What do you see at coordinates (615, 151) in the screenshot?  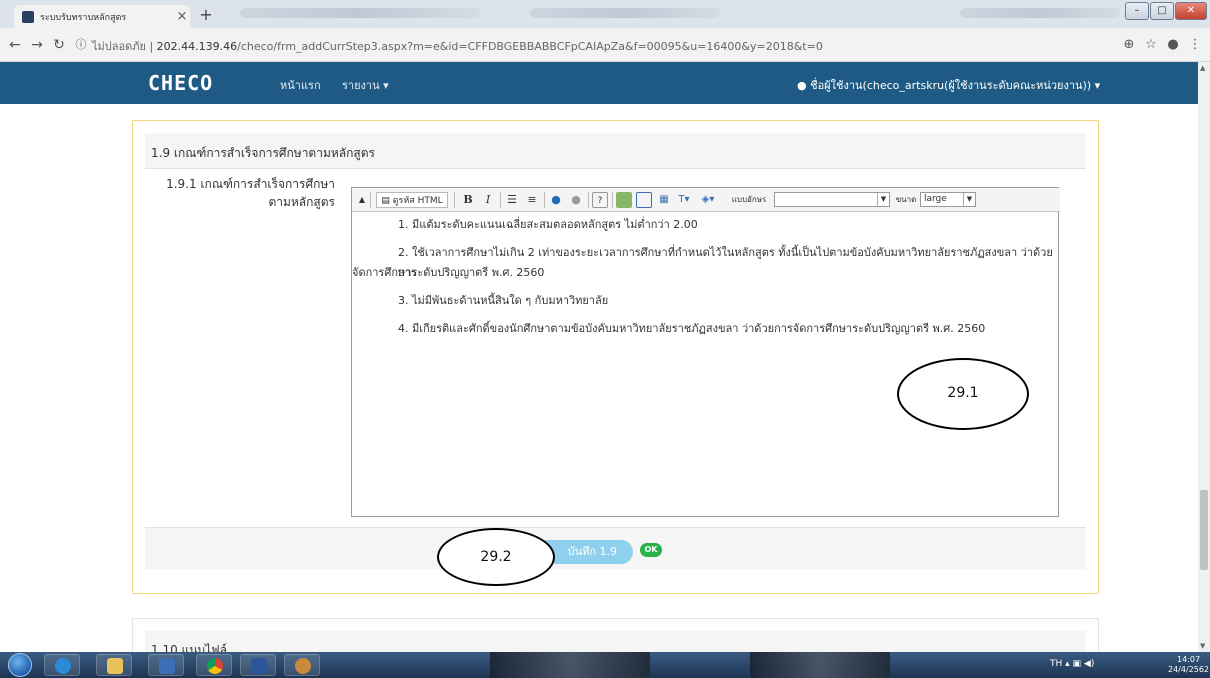 I see `section-heading-bar: 1.9 เกณฑ์การสำเร็จการศึกษาตามหลักสูตร` at bounding box center [615, 151].